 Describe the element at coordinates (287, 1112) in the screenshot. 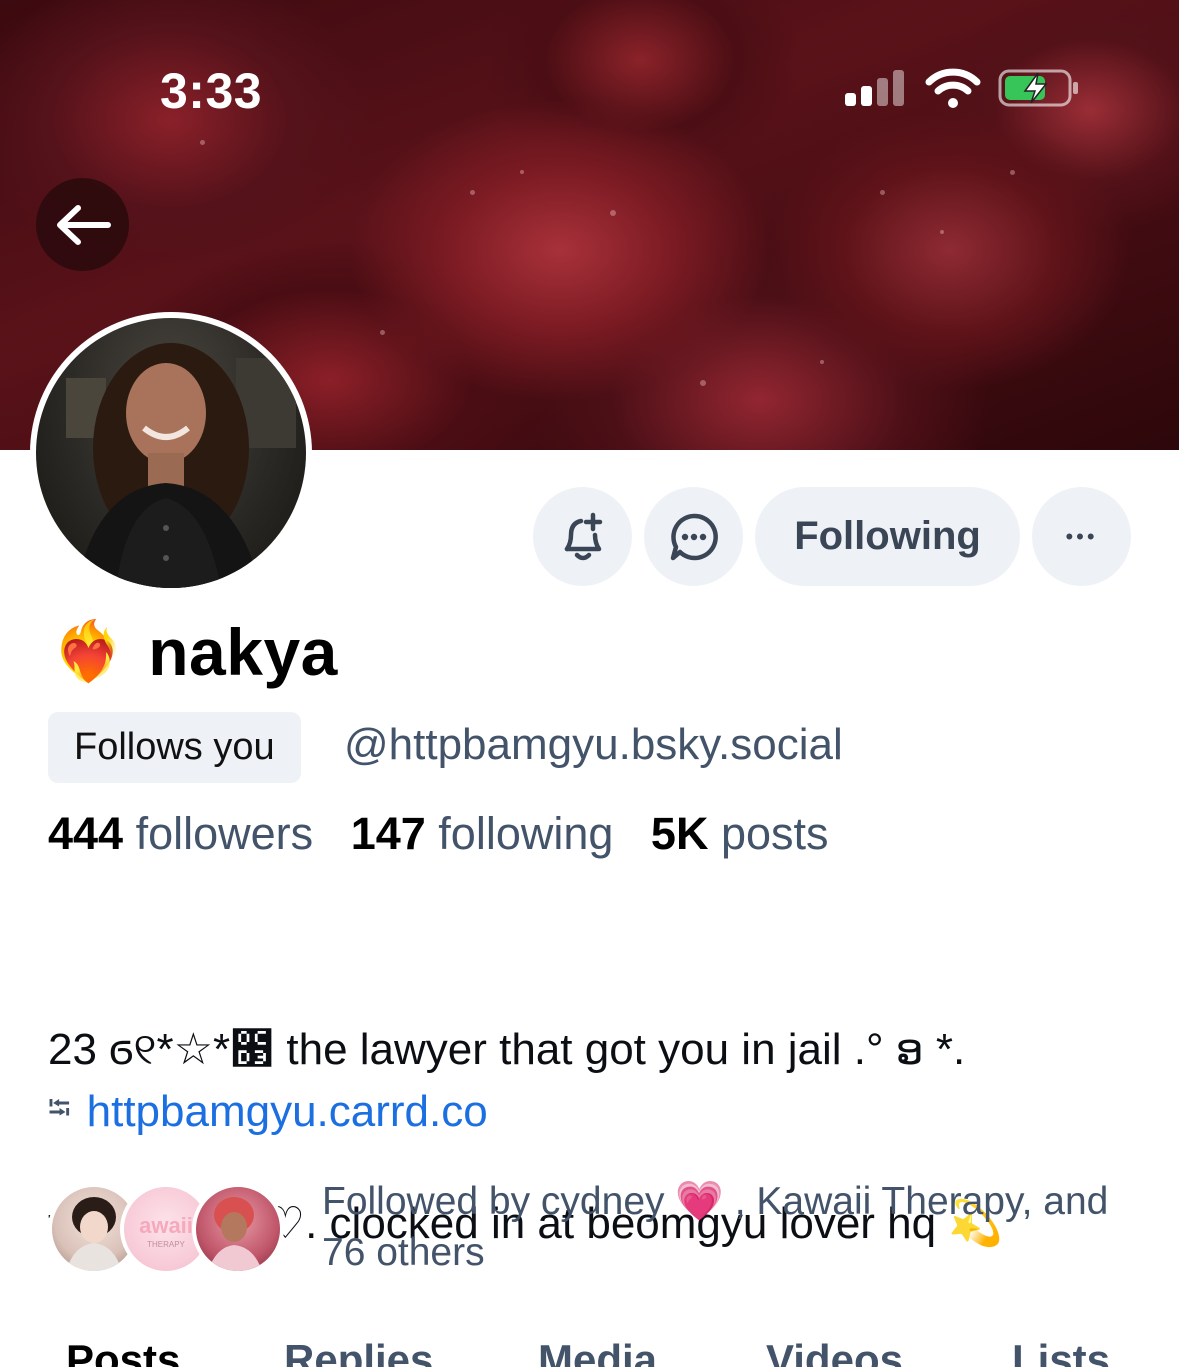

I see `bio-link-text: httpbamgyu.carrd.co` at that location.